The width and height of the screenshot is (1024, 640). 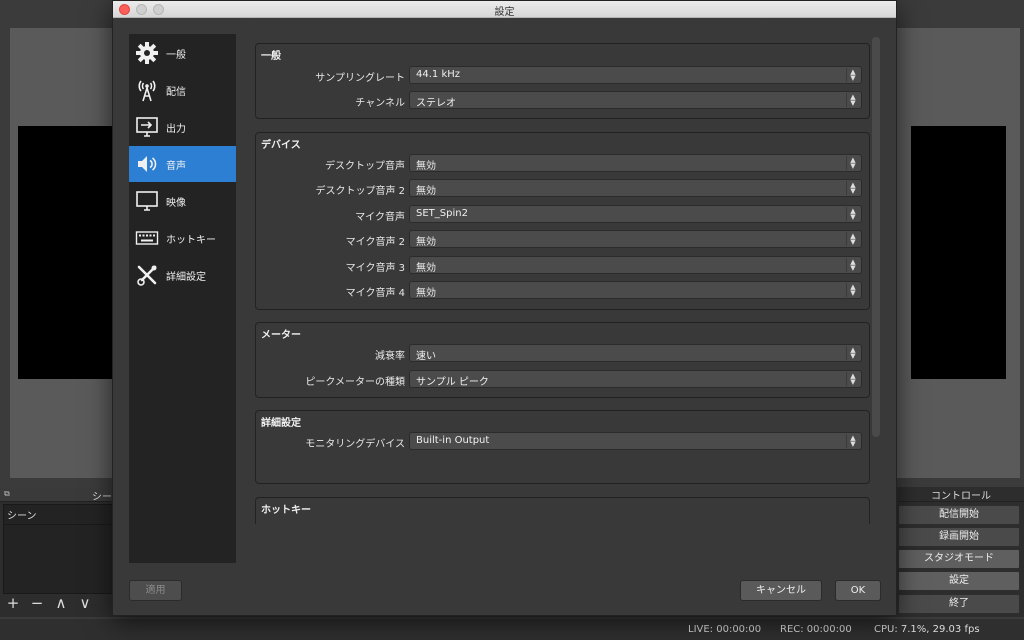 I want to click on dock-float-icon: ⧉, so click(x=7, y=494).